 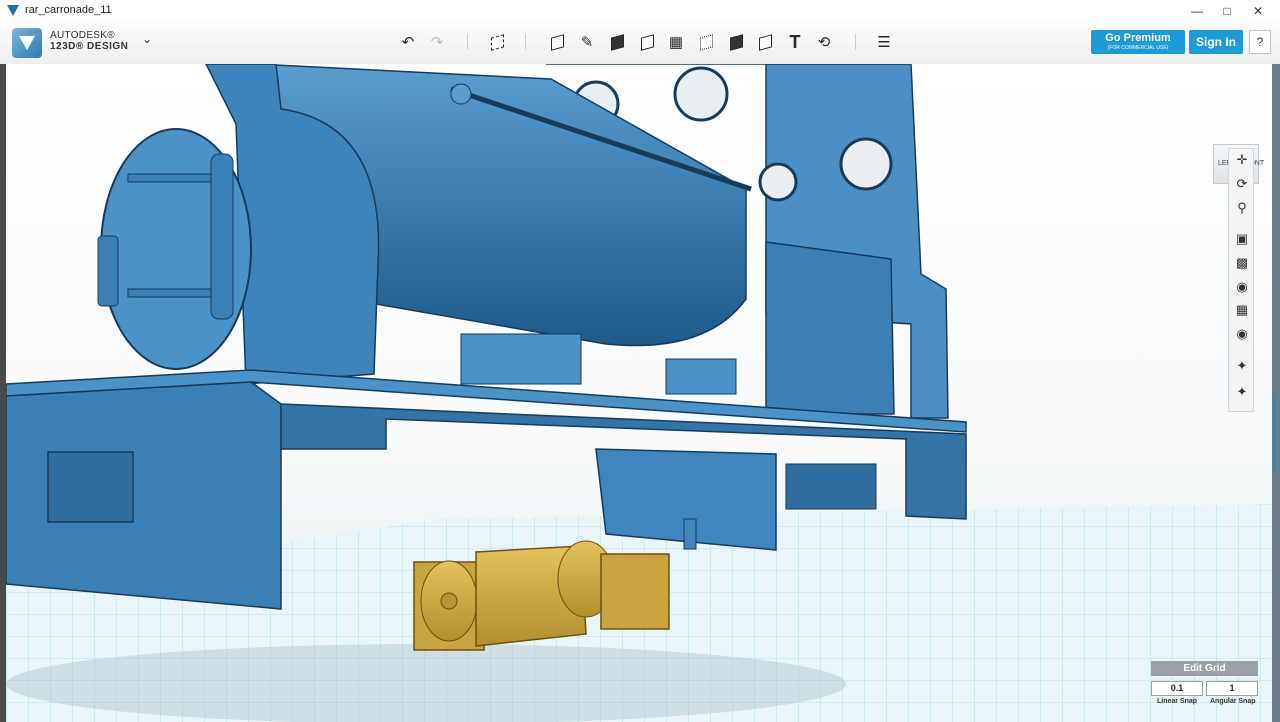 I want to click on buffer-beam-cutout, so click(x=90, y=487).